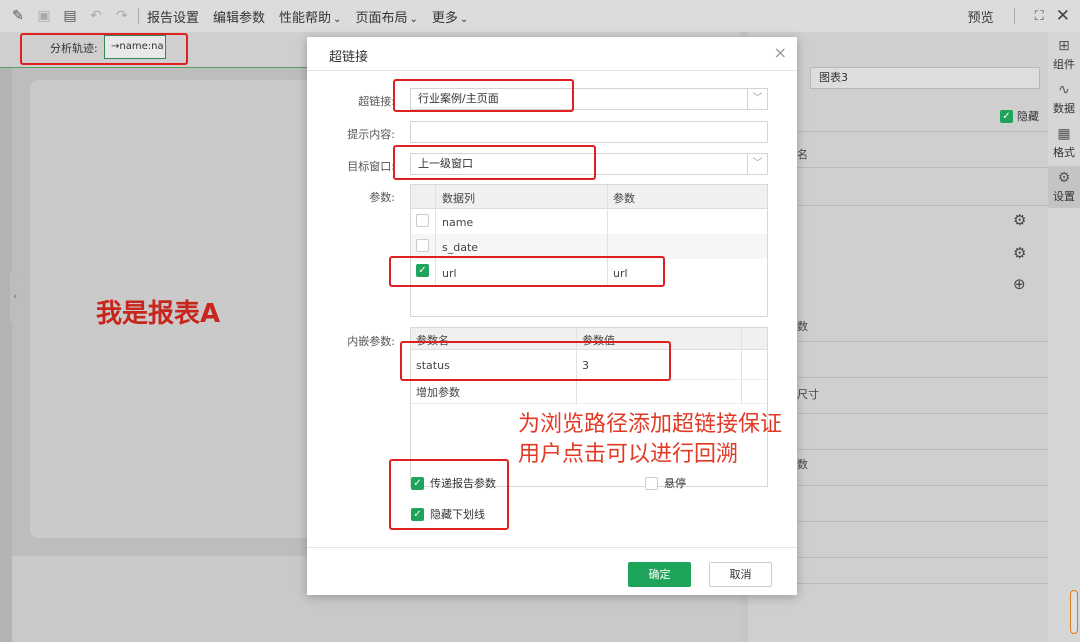  I want to click on hover-checkbox, so click(651, 483).